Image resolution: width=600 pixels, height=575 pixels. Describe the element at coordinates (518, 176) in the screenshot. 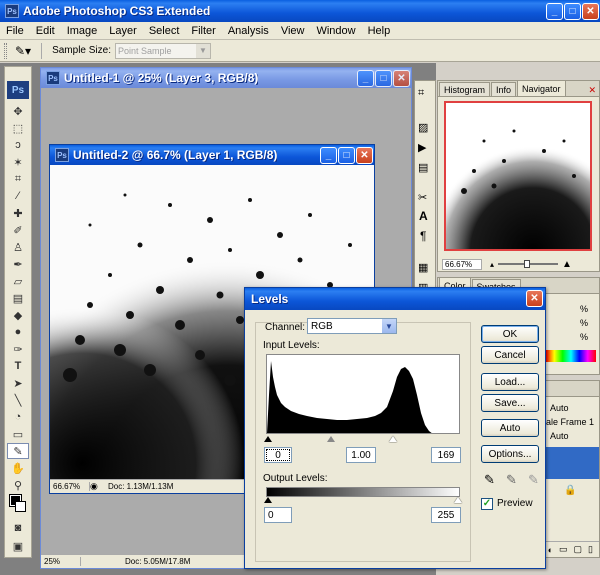

I see `navigator-thumbnail` at that location.